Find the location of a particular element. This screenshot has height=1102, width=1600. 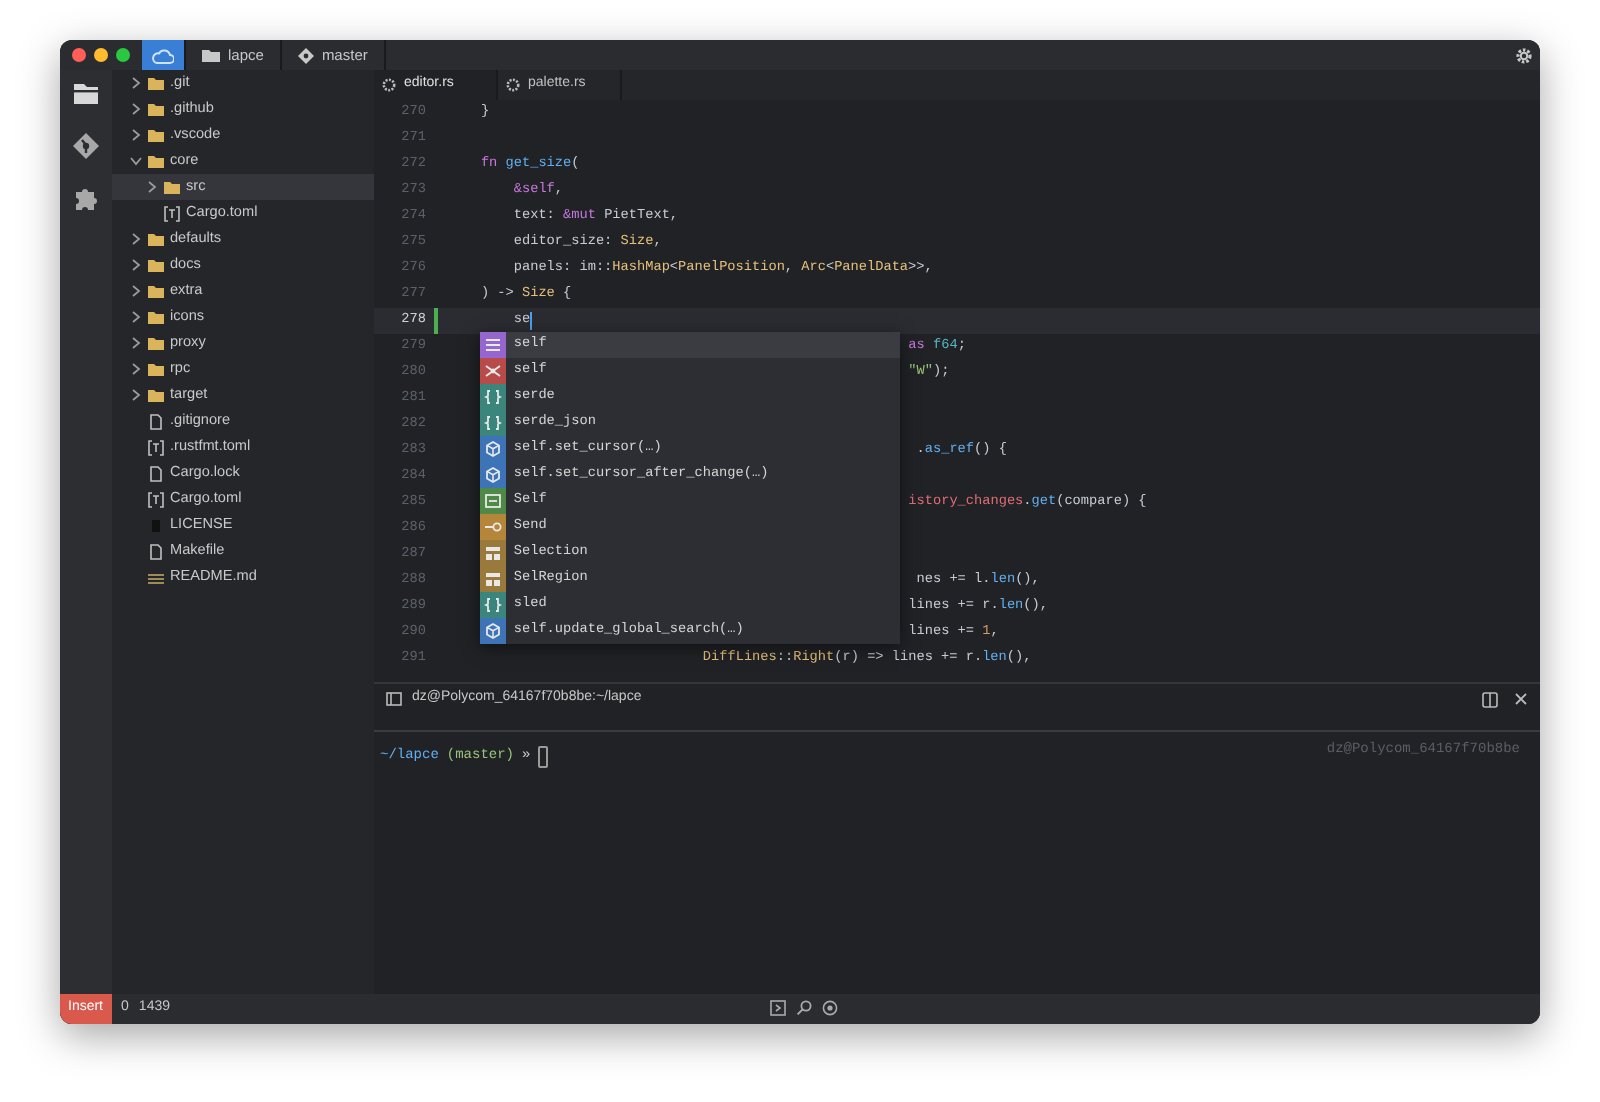

search-icon is located at coordinates (804, 1008).